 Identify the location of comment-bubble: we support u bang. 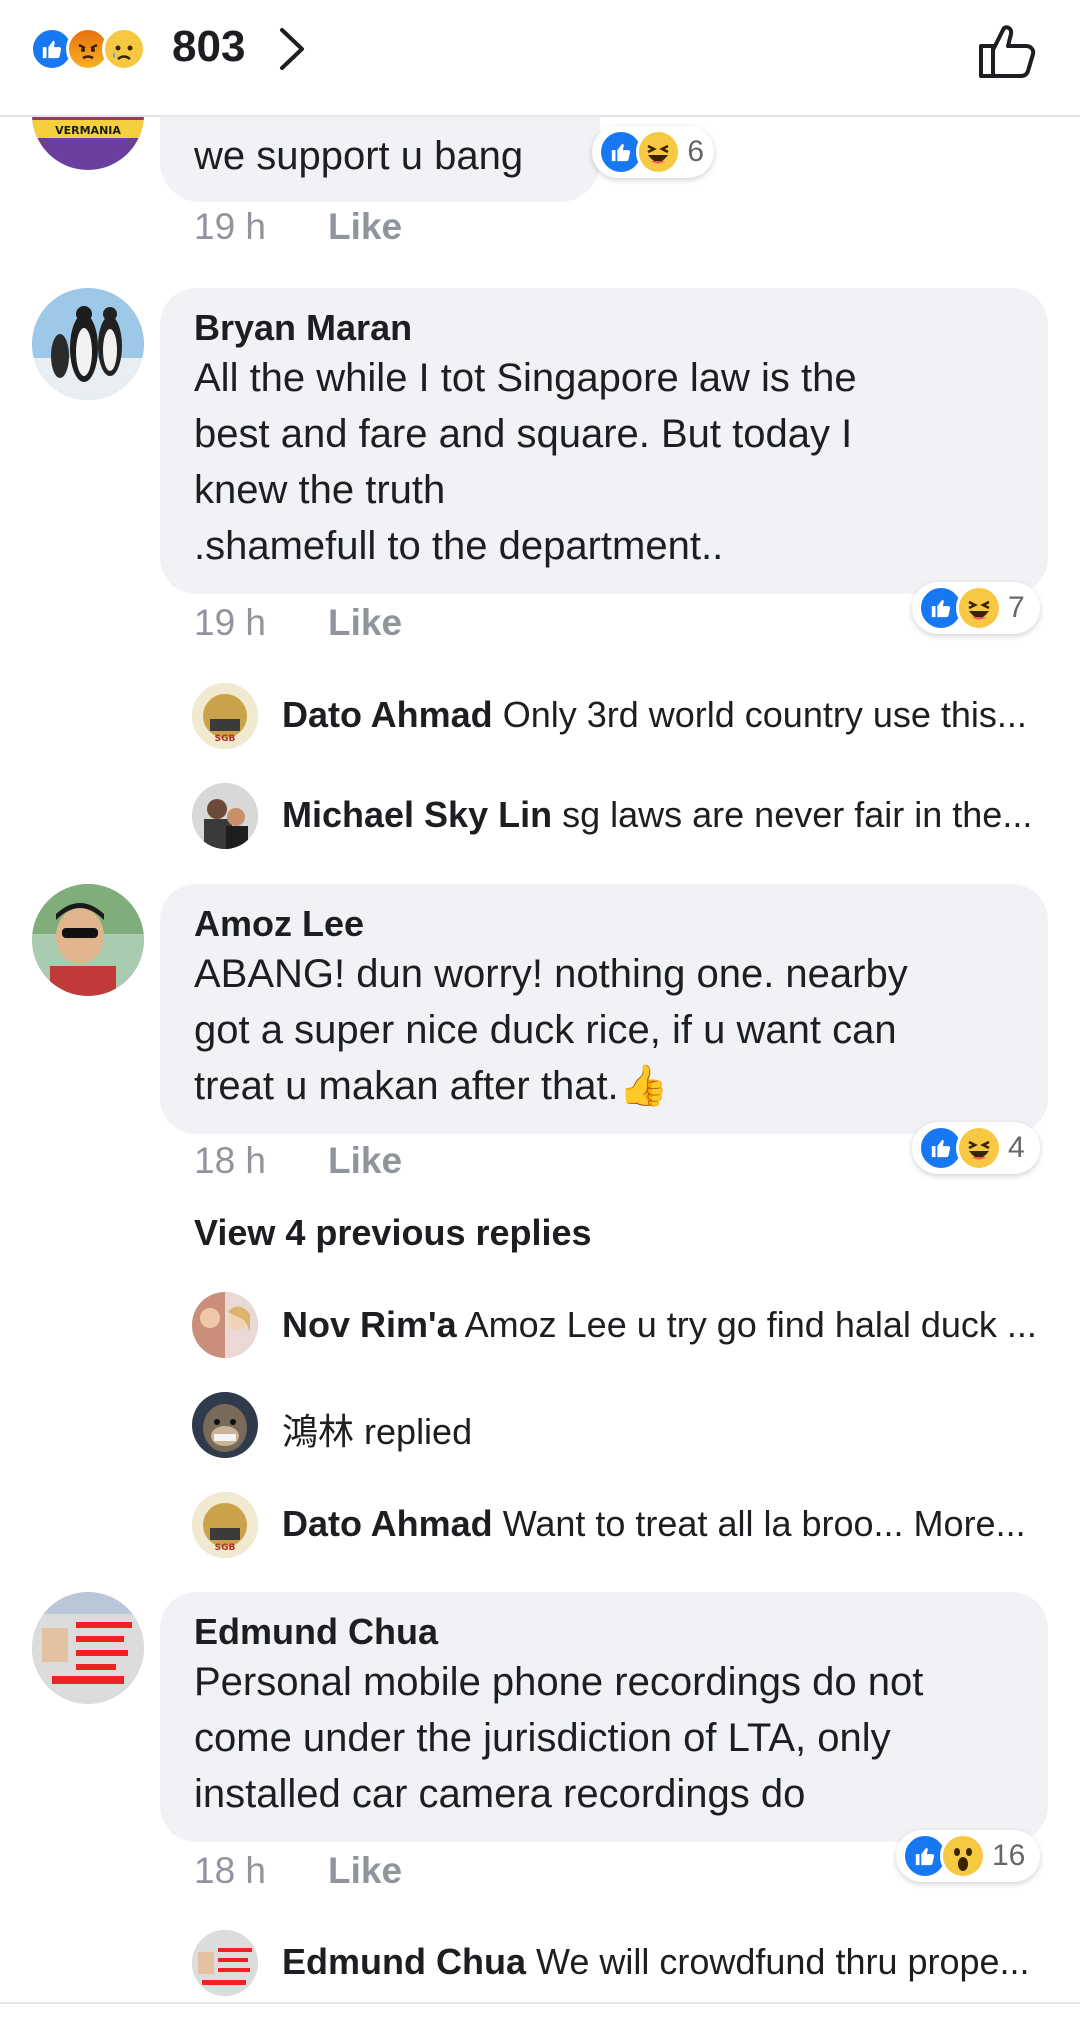
(380, 157).